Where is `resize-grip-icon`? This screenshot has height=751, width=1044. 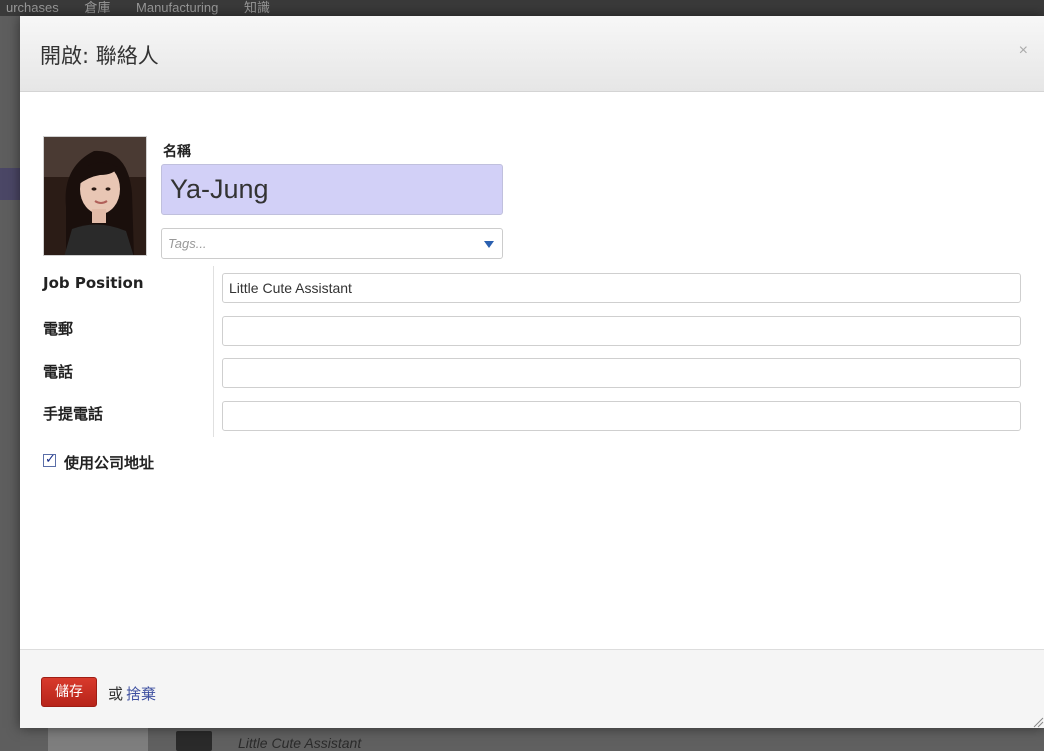 resize-grip-icon is located at coordinates (1038, 722).